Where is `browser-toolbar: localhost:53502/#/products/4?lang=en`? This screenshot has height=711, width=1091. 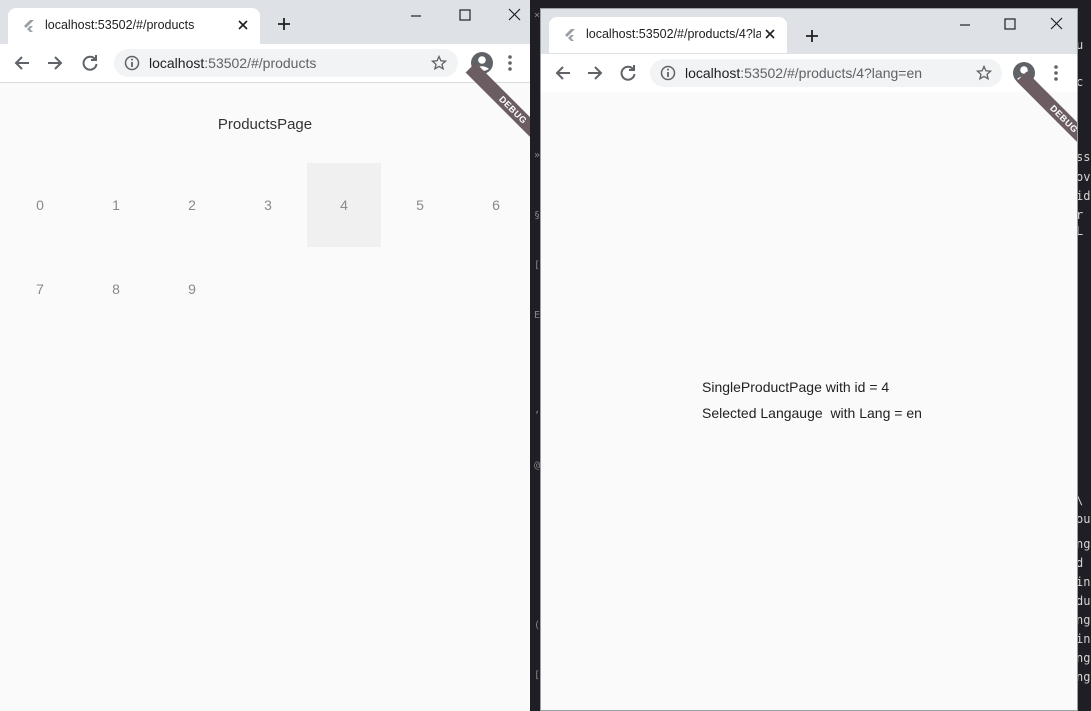
browser-toolbar: localhost:53502/#/products/4?lang=en is located at coordinates (809, 73).